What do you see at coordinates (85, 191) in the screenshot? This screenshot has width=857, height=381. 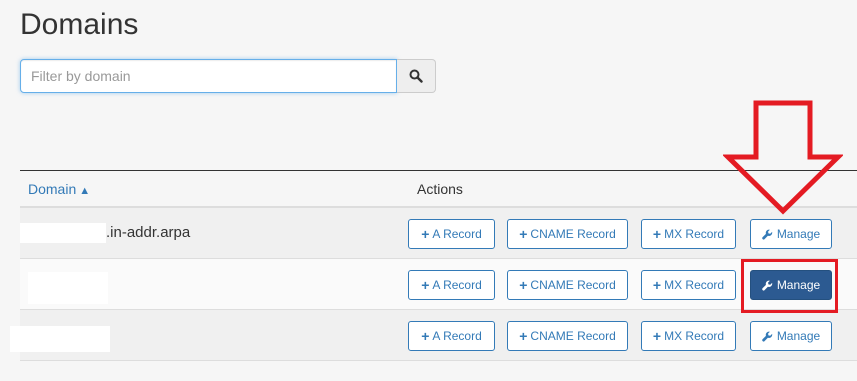 I see `caret-up-icon: ▲` at bounding box center [85, 191].